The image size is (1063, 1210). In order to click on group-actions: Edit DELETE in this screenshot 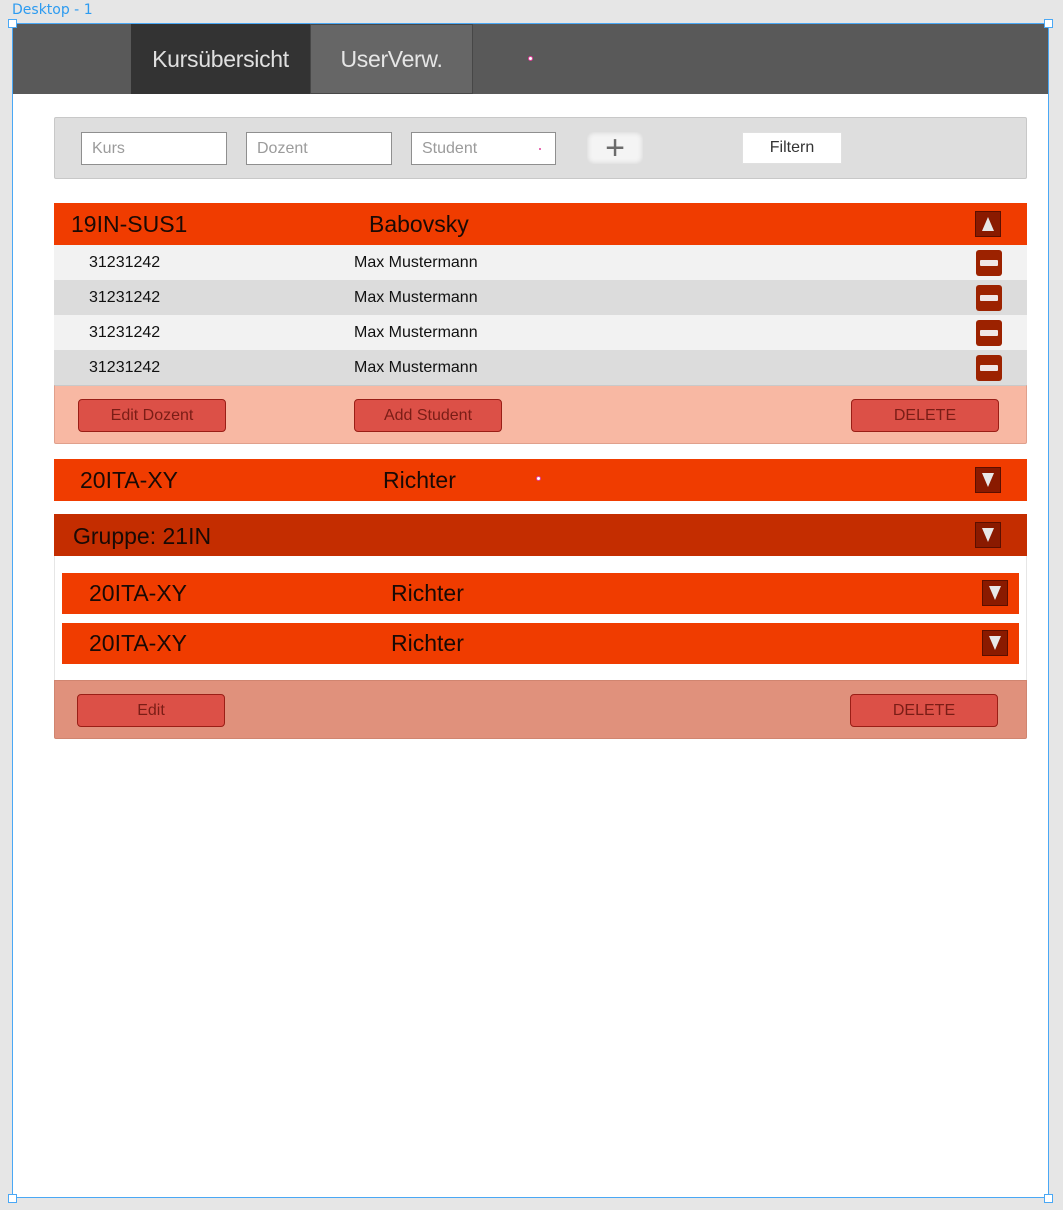, I will do `click(540, 709)`.